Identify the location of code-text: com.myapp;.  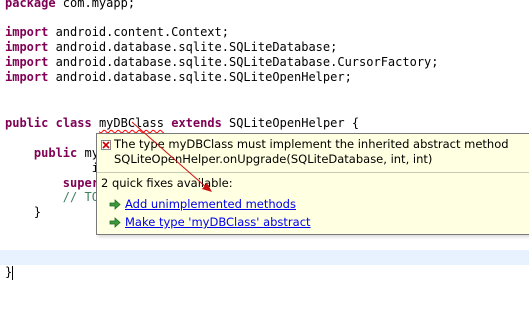
(95, 5).